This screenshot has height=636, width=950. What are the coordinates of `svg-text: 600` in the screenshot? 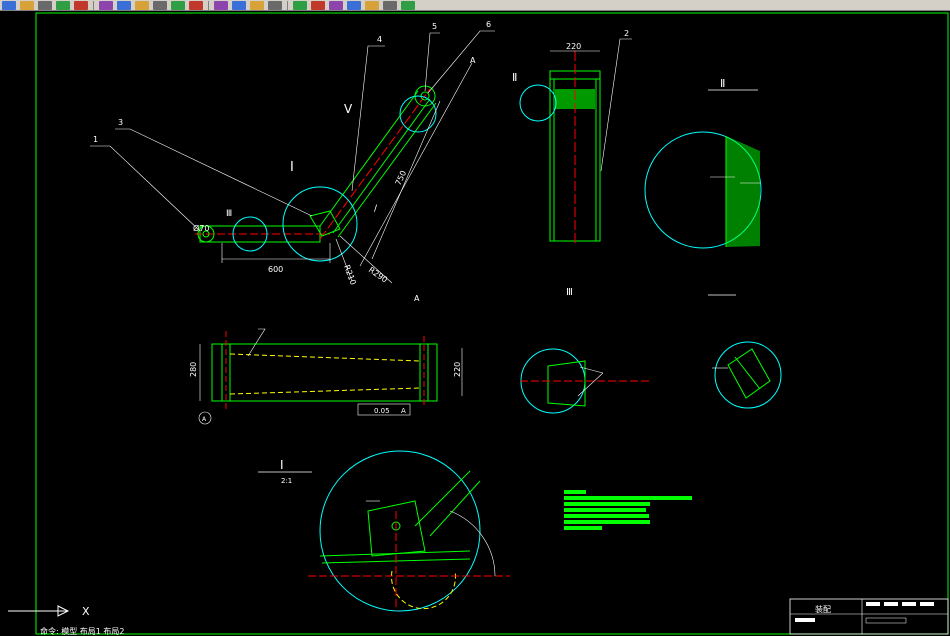 It's located at (275, 269).